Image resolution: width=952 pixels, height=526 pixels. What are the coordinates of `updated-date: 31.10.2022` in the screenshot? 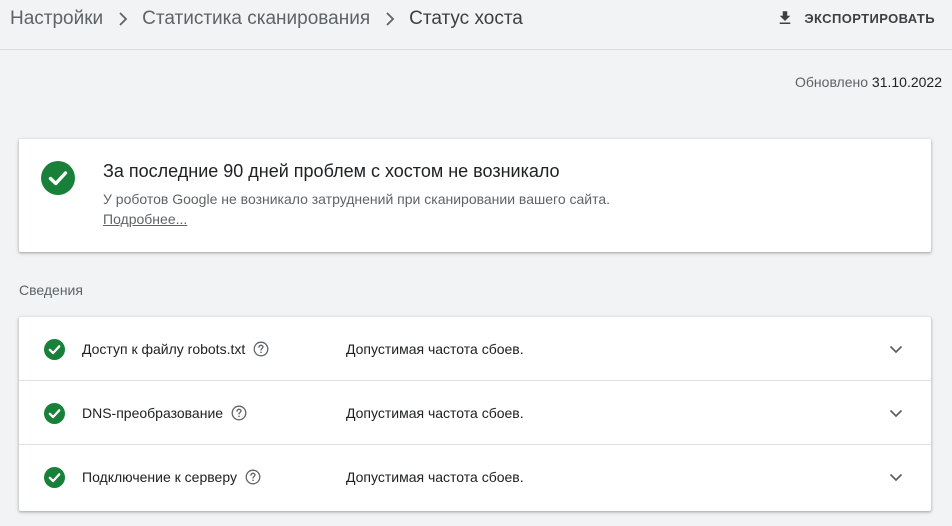 It's located at (906, 82).